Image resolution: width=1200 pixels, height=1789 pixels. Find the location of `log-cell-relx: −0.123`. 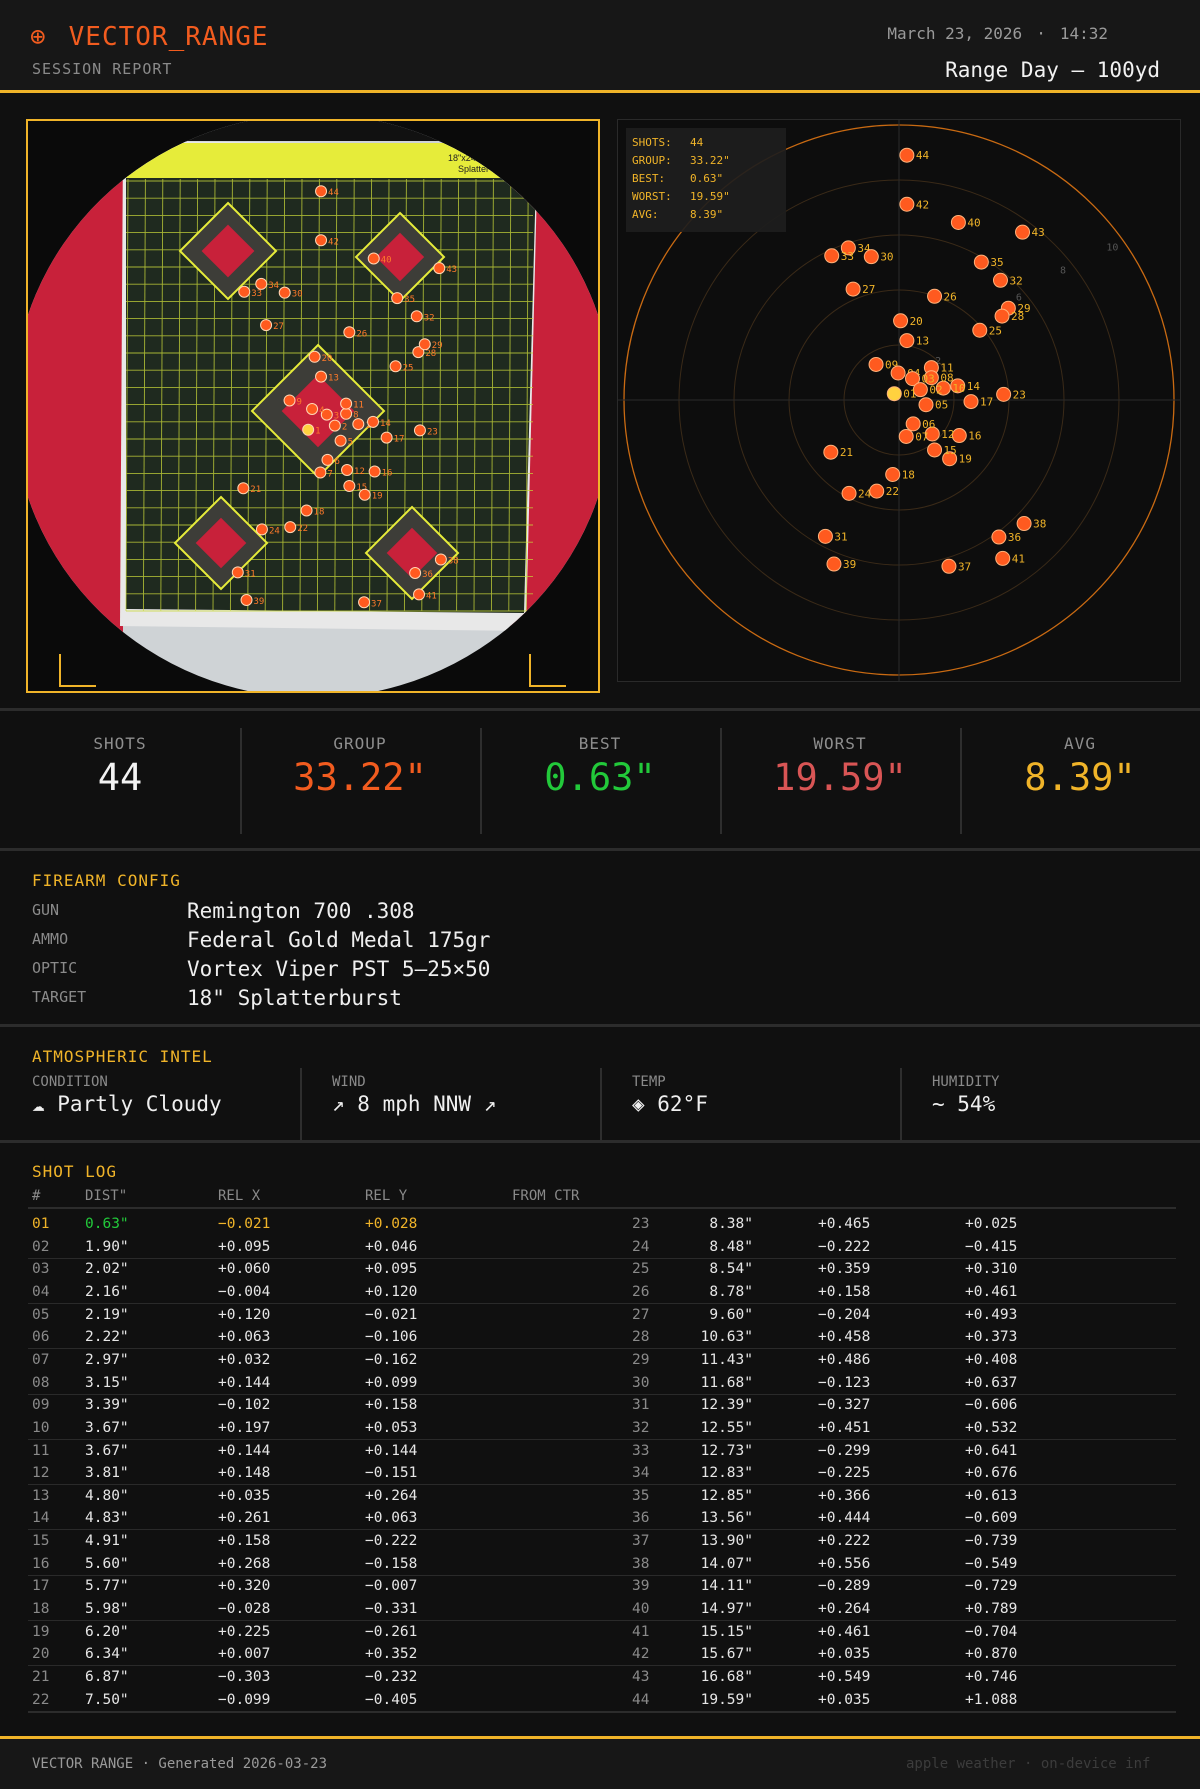

log-cell-relx: −0.123 is located at coordinates (844, 1382).